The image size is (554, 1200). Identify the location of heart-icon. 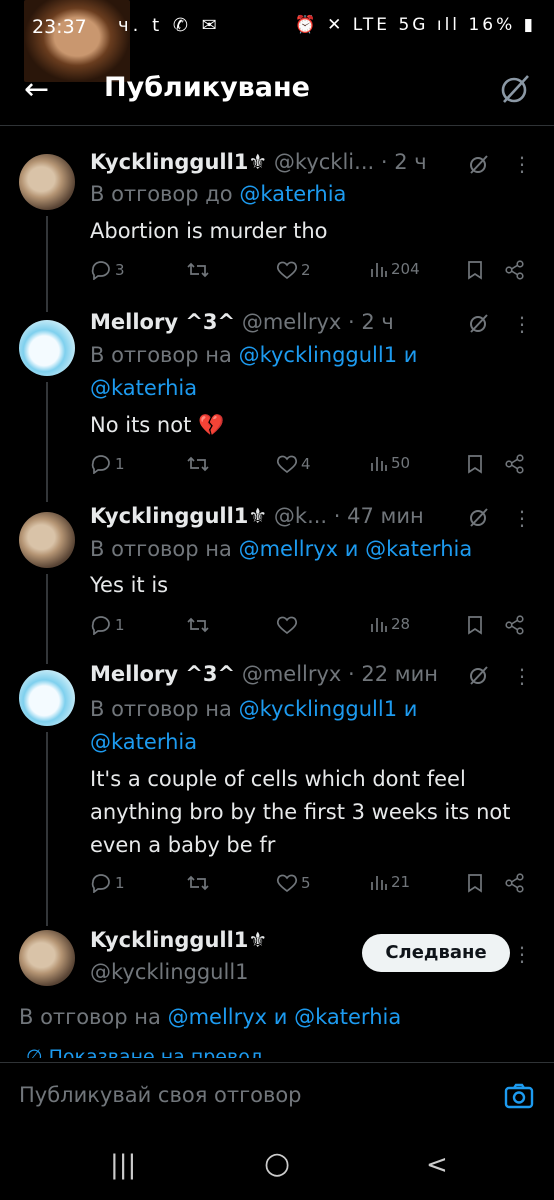
(287, 270).